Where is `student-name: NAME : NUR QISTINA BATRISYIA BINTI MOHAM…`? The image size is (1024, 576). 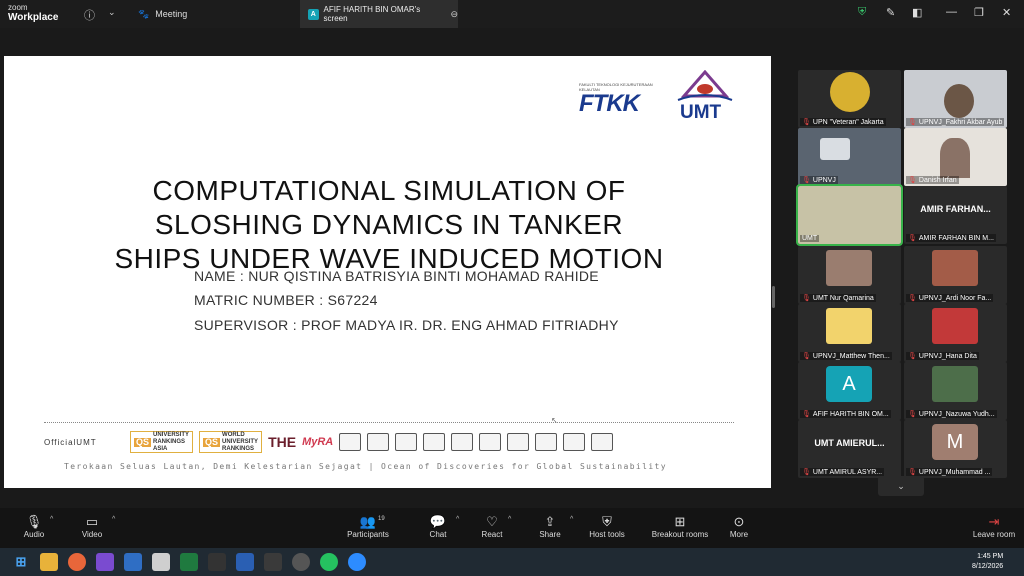 student-name: NAME : NUR QISTINA BATRISYIA BINTI MOHAM… is located at coordinates (396, 276).